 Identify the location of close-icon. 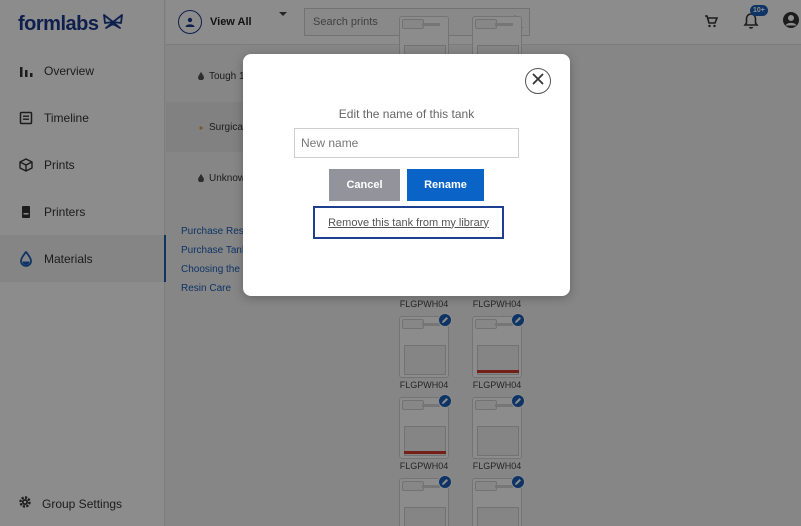
(538, 81).